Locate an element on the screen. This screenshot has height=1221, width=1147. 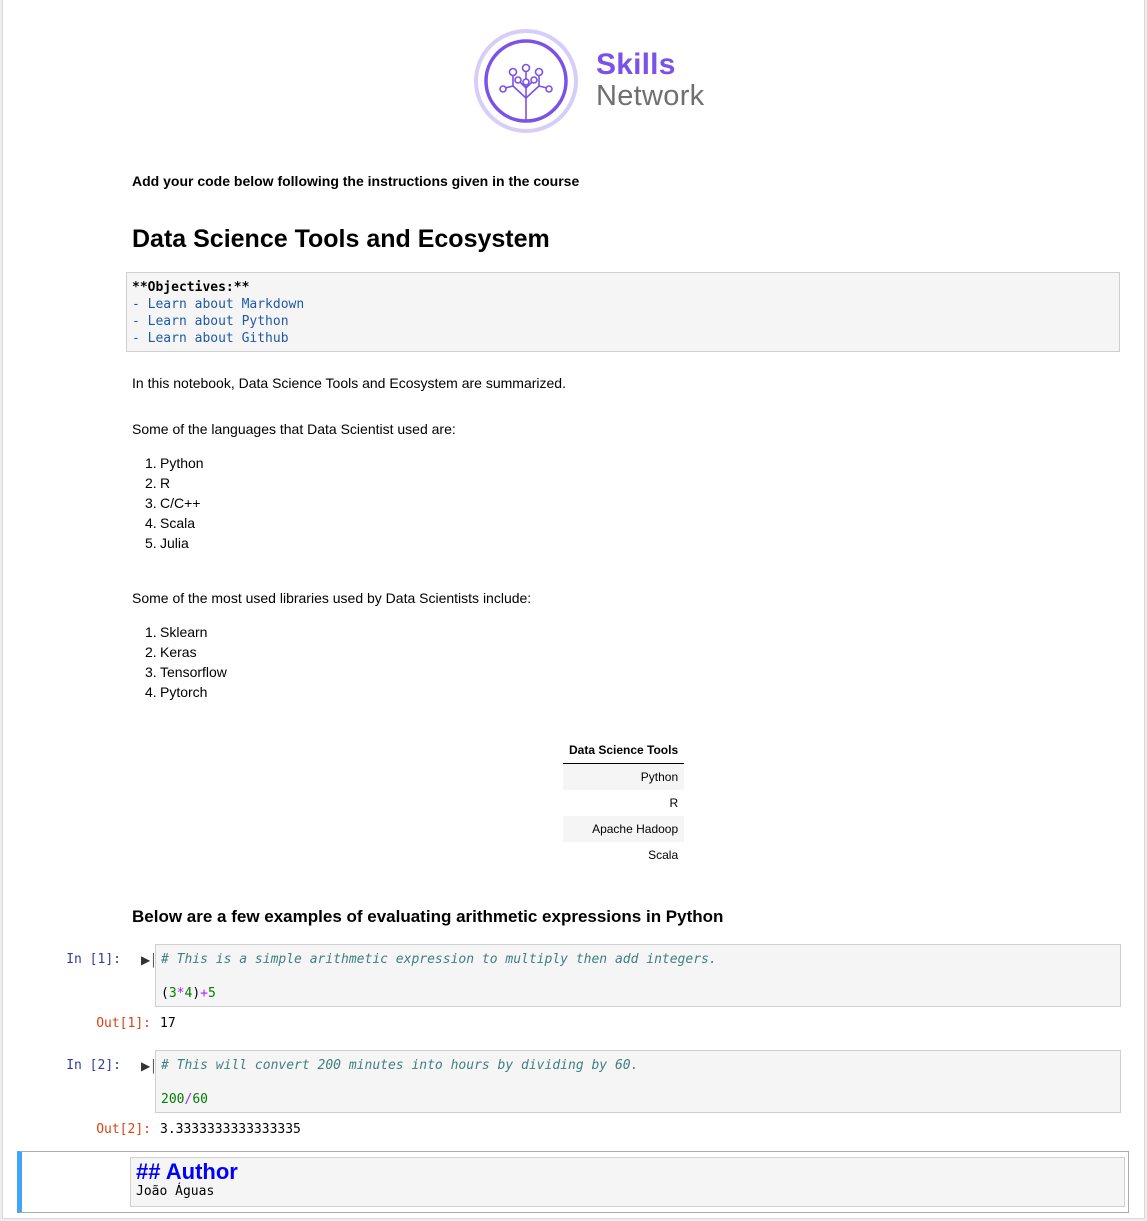
author-name: João Águas is located at coordinates (175, 1191).